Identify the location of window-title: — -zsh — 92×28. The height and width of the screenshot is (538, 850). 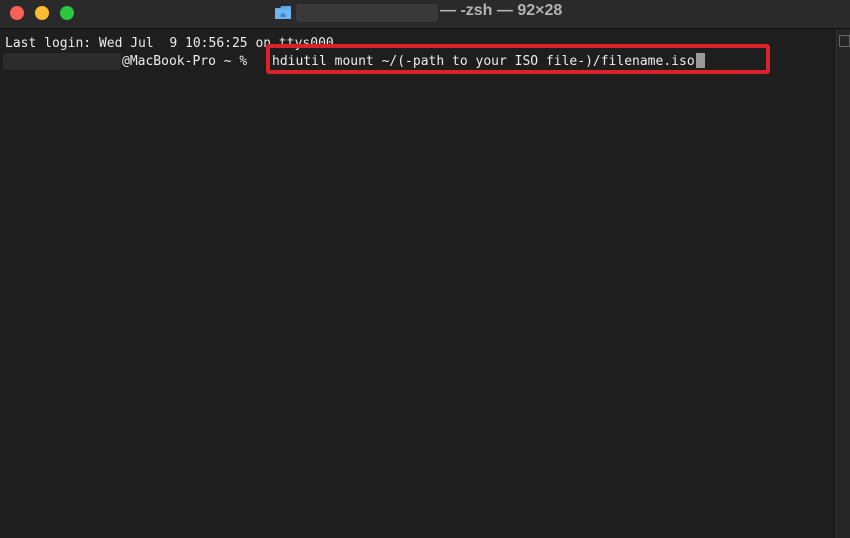
(501, 10).